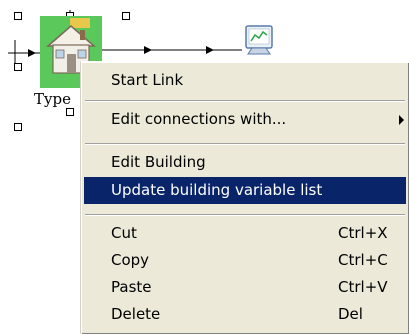 The height and width of the screenshot is (334, 409). What do you see at coordinates (363, 287) in the screenshot?
I see `menu-item-shortcut: Ctrl+V` at bounding box center [363, 287].